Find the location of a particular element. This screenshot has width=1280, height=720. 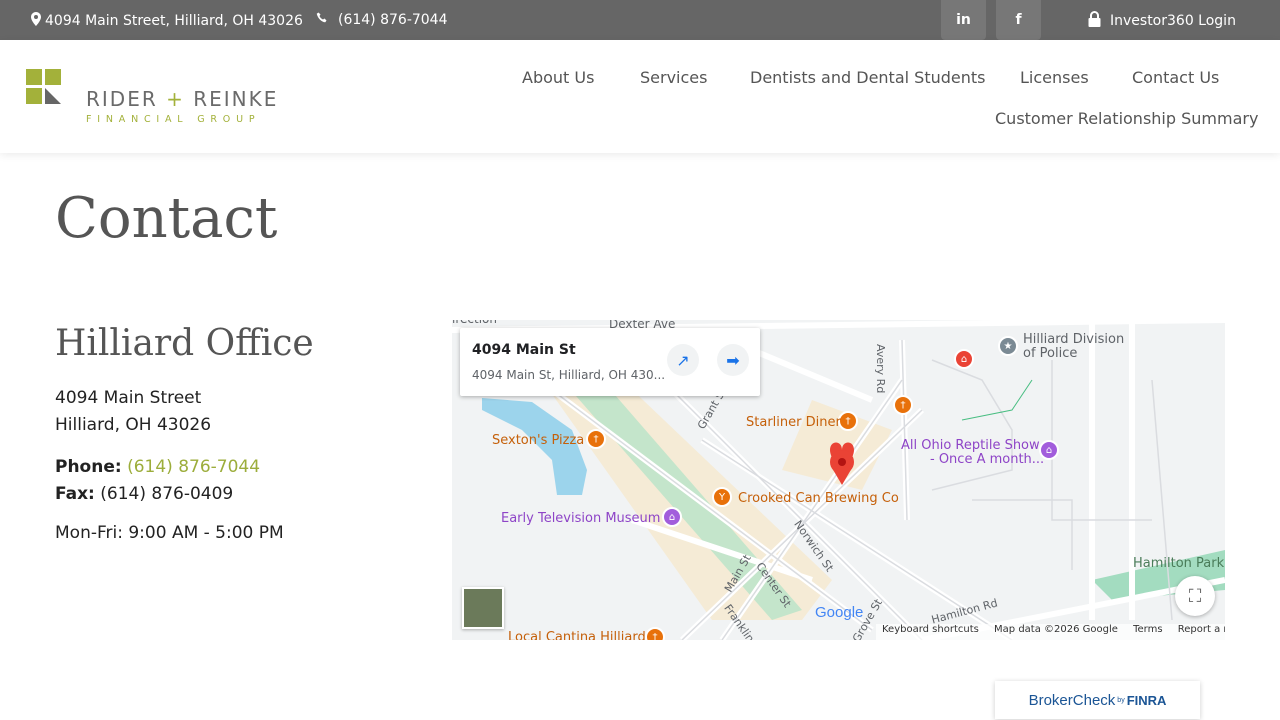

poi-label: Sexton's Pizza is located at coordinates (538, 440).